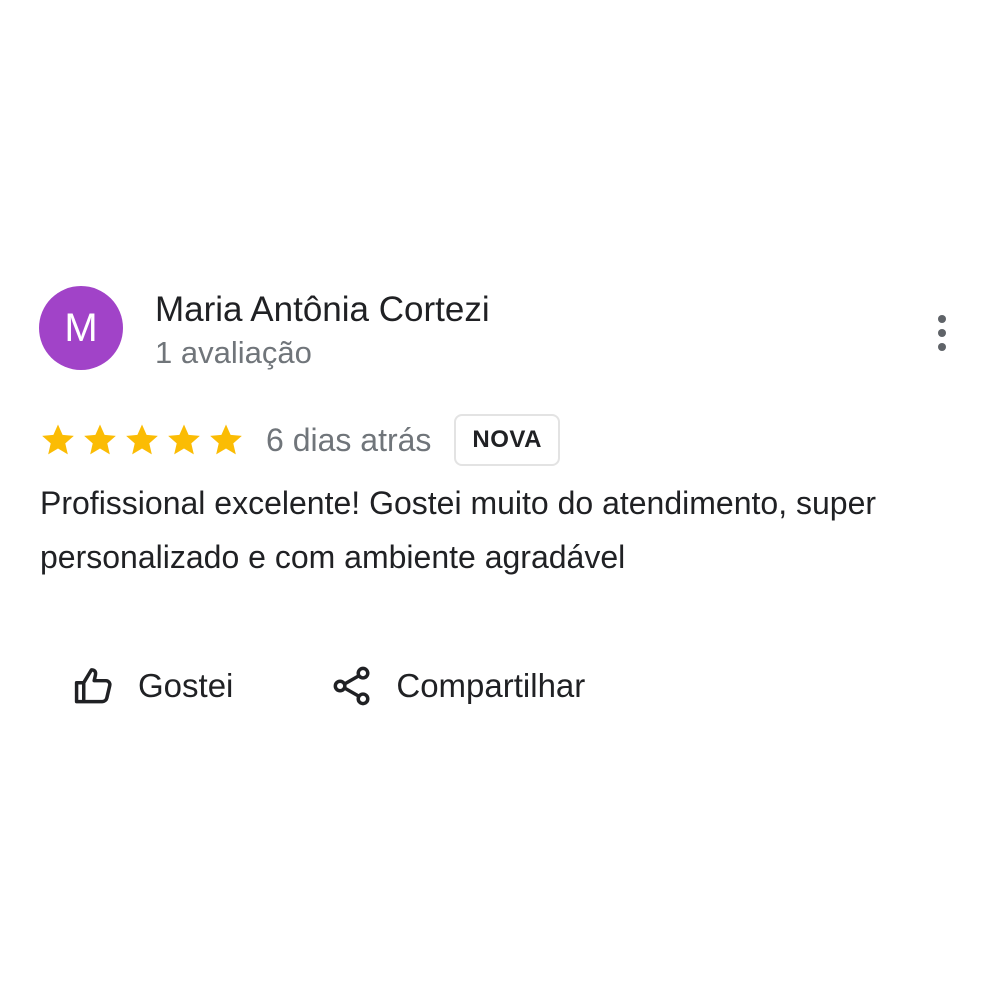 Image resolution: width=1000 pixels, height=1000 pixels. I want to click on more-vert-icon, so click(942, 333).